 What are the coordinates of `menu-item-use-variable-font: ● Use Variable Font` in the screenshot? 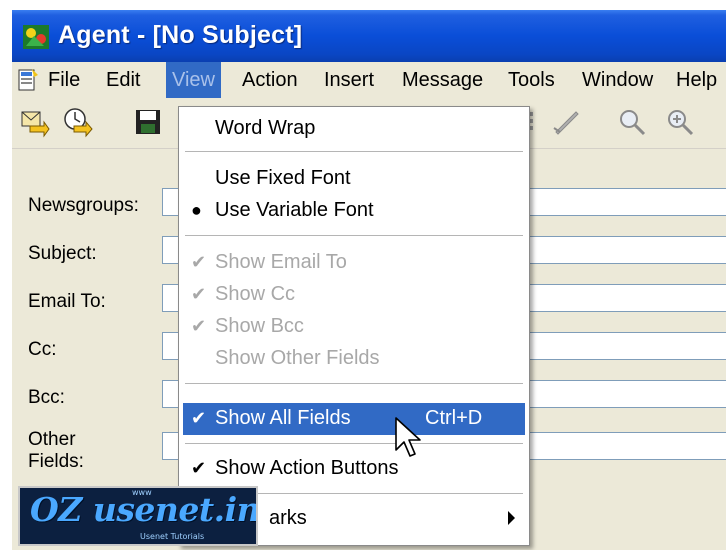 It's located at (354, 211).